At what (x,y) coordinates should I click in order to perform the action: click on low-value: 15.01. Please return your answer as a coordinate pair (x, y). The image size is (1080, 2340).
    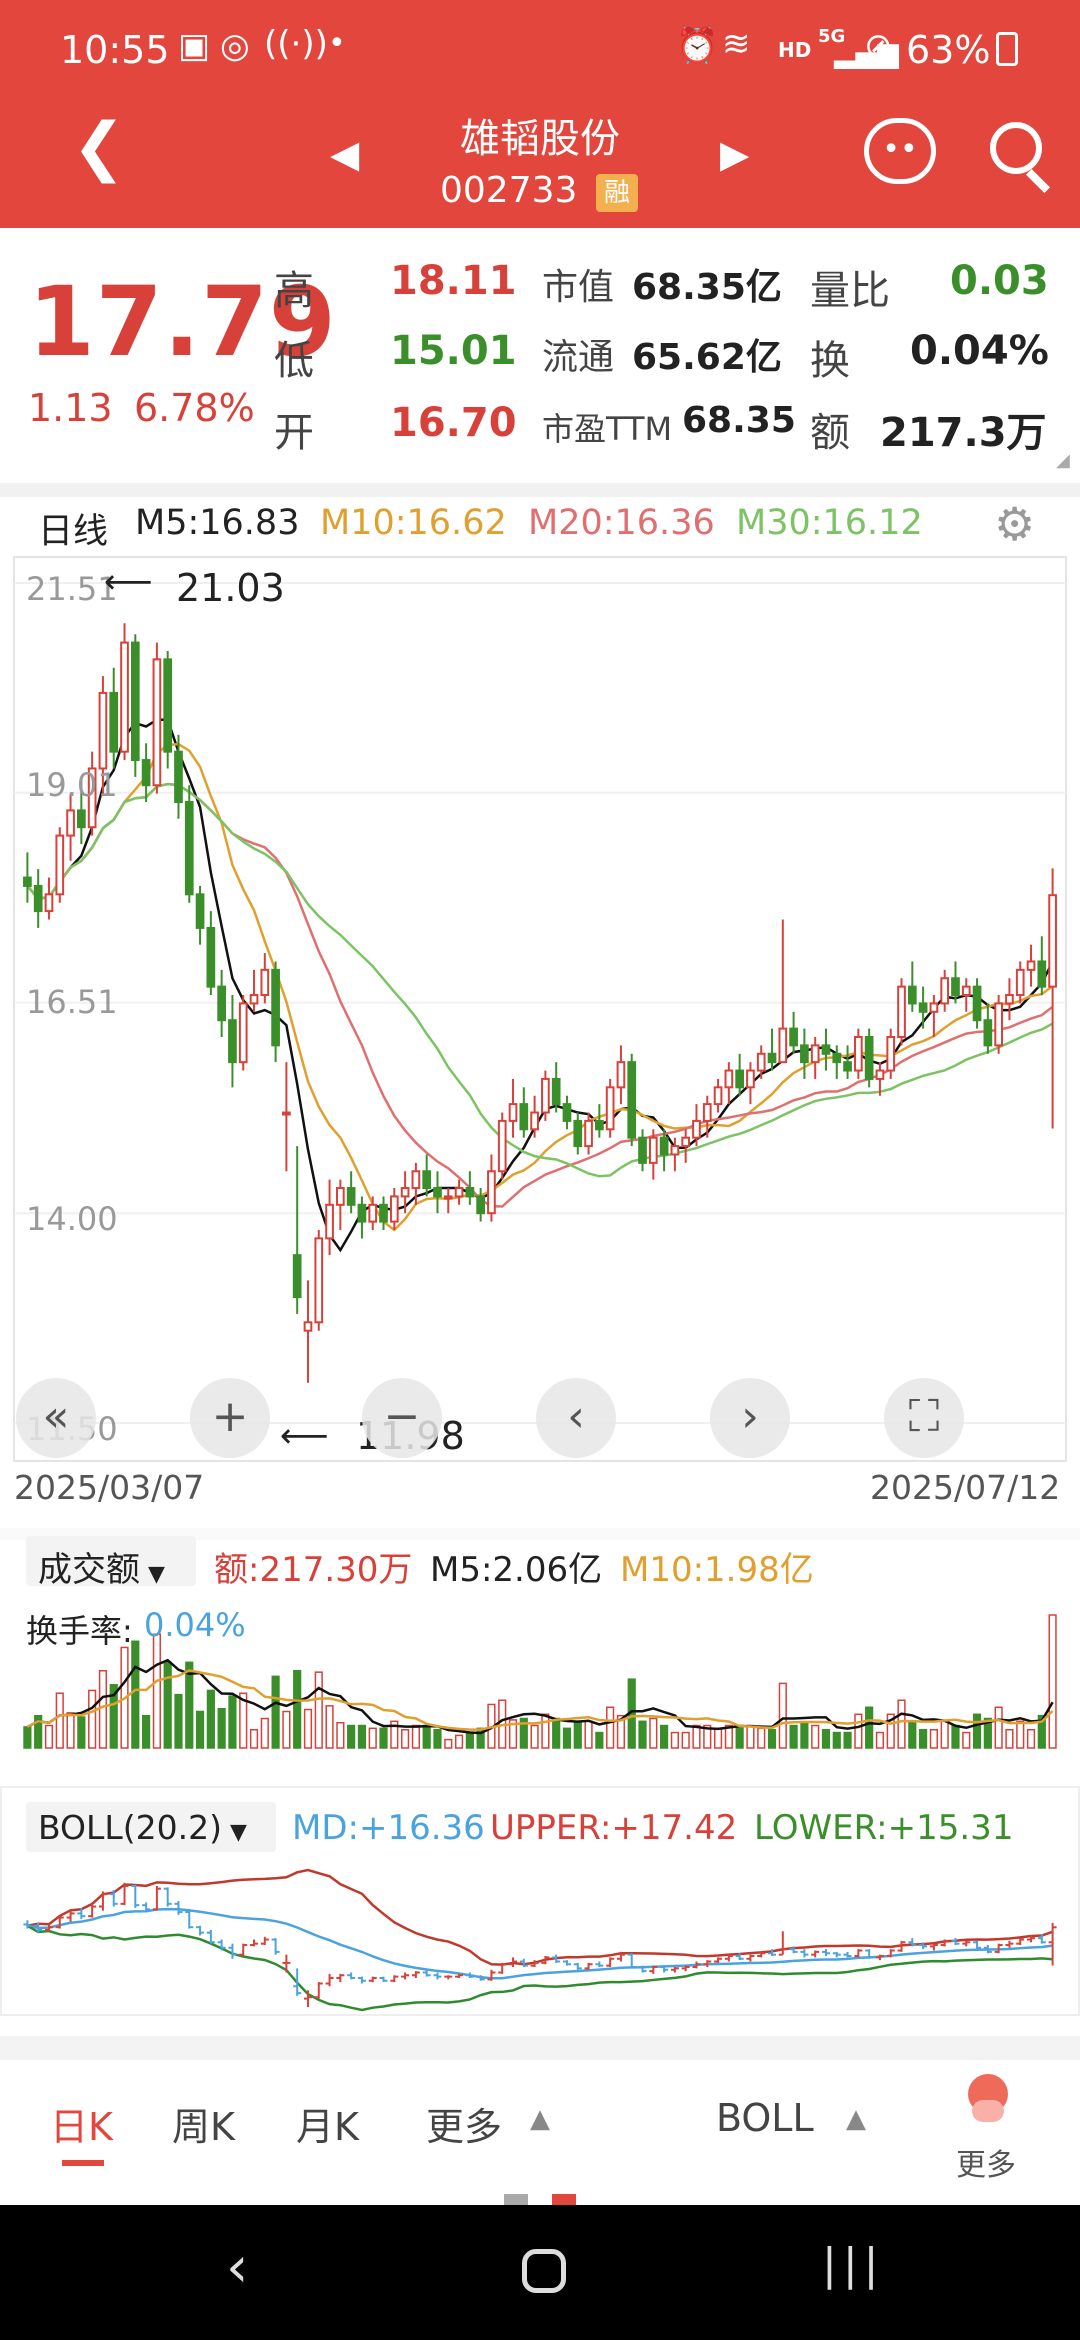
    Looking at the image, I should click on (453, 351).